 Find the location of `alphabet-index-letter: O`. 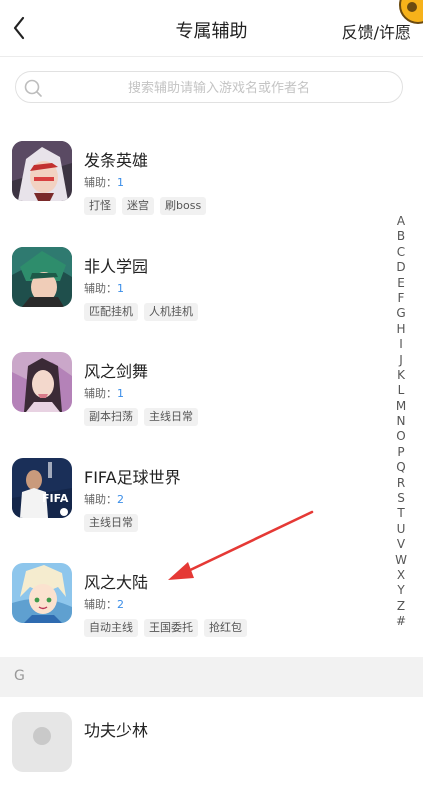

alphabet-index-letter: O is located at coordinates (401, 436).